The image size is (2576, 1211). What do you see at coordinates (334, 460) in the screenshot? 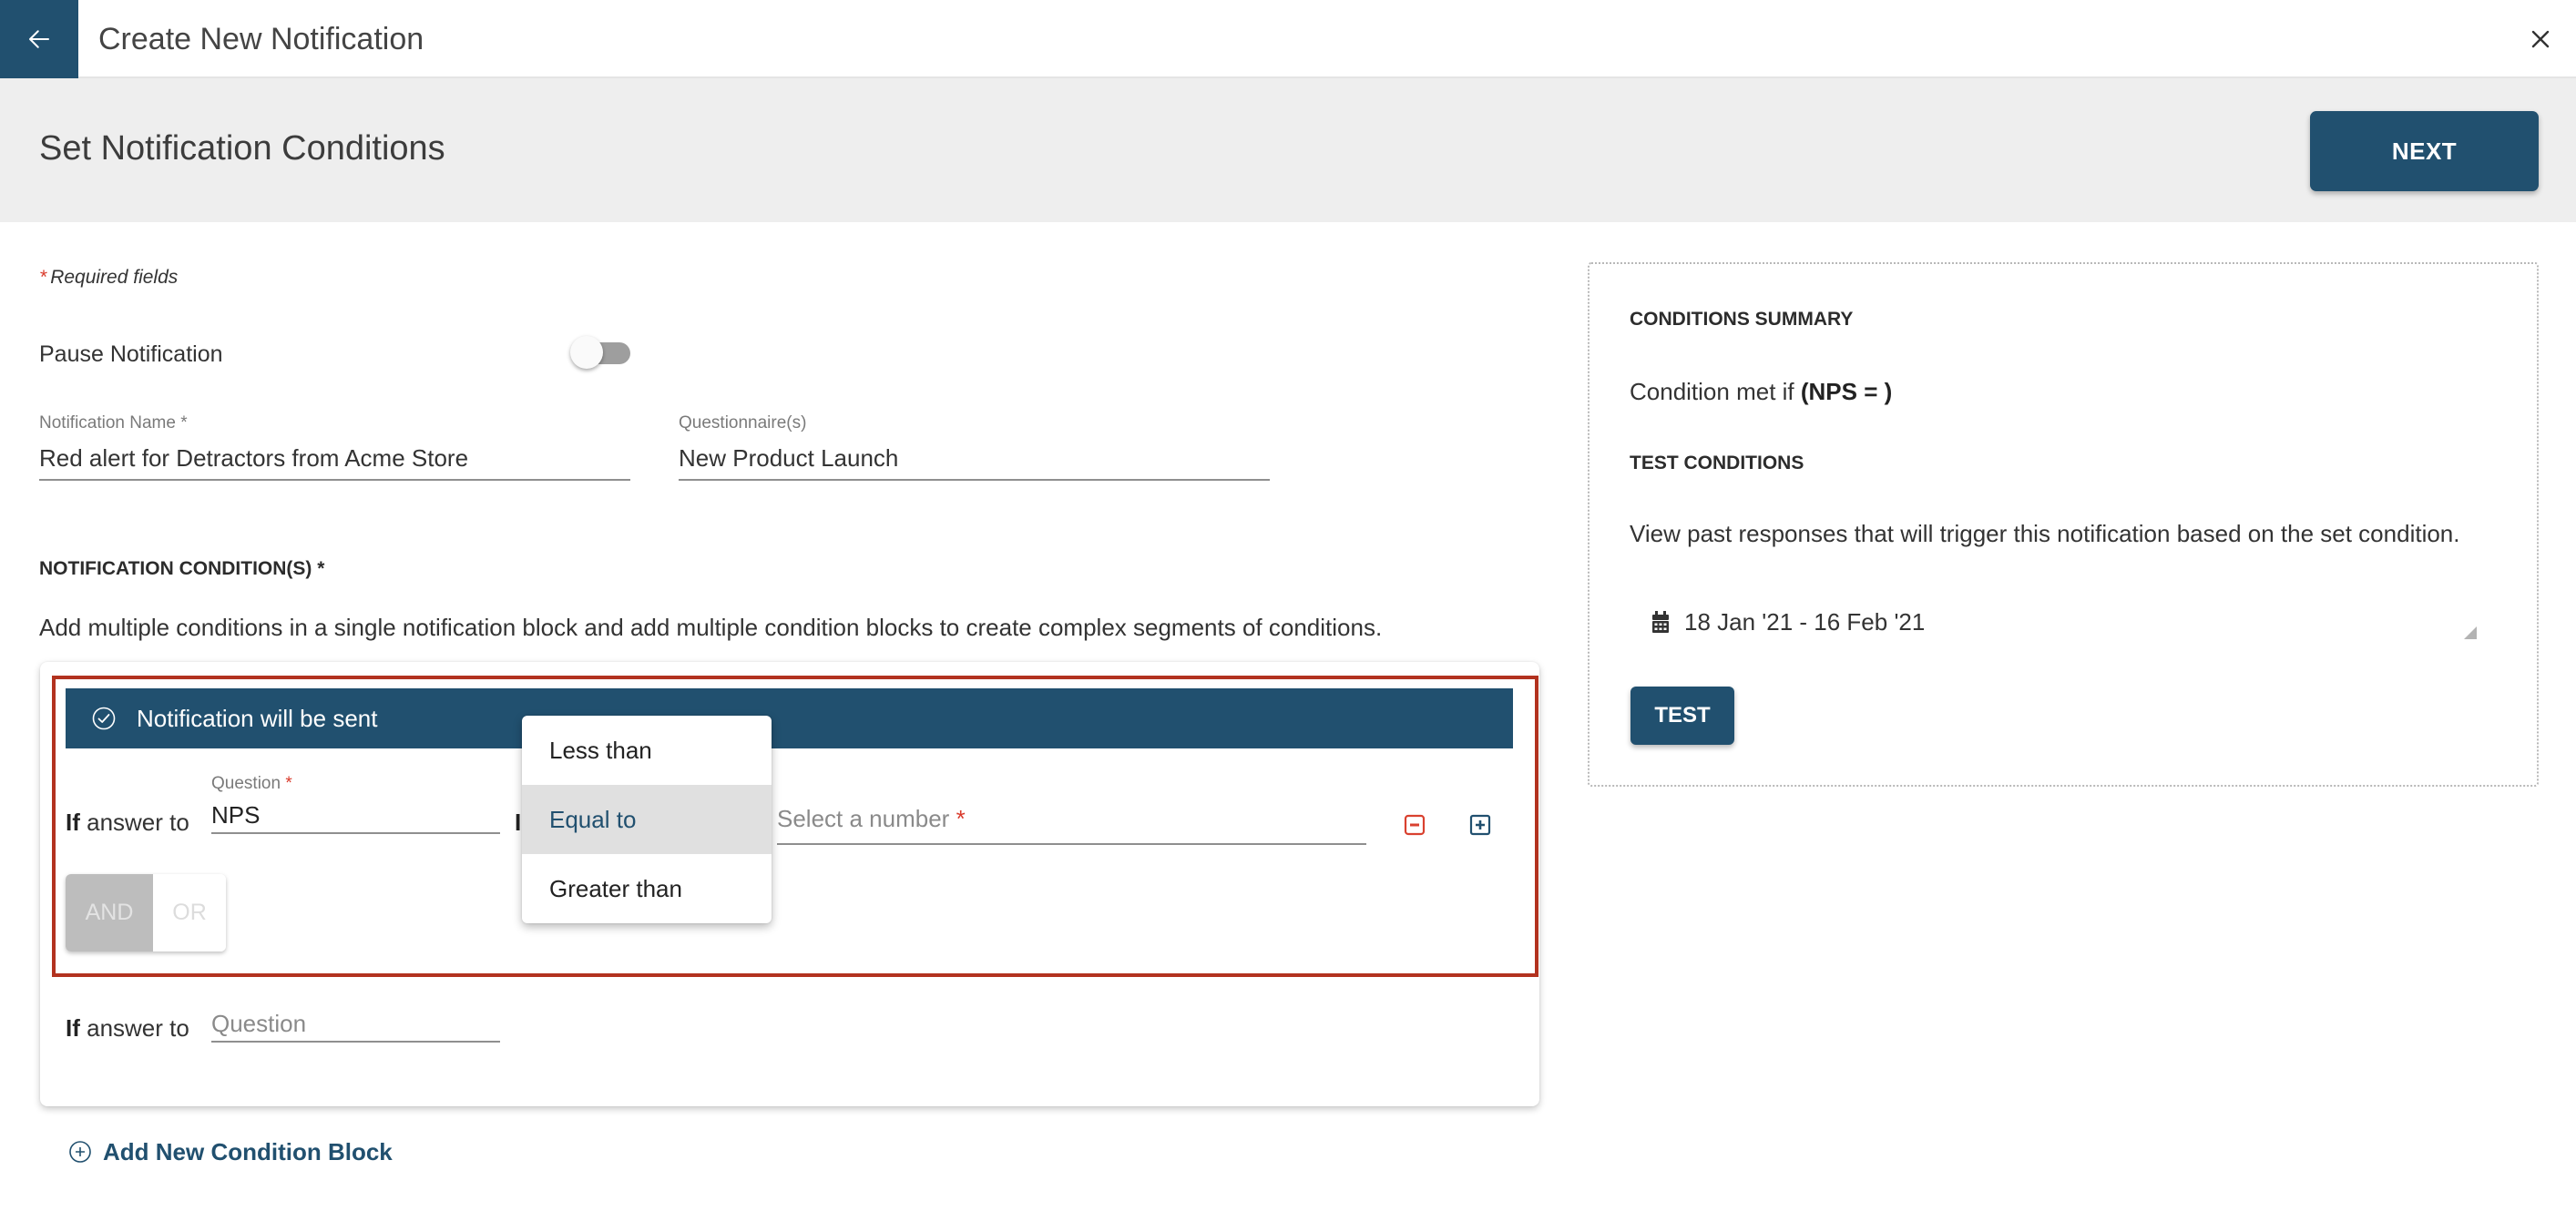
I see `notification-name-input: Red alert for Detractors from Acme Store` at bounding box center [334, 460].